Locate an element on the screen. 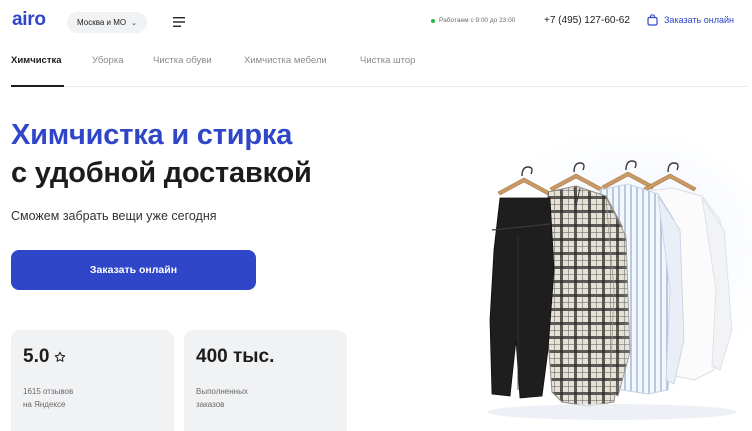 Image resolution: width=752 pixels, height=431 pixels. tab-curtain-cleaning: Чистка штор is located at coordinates (387, 60).